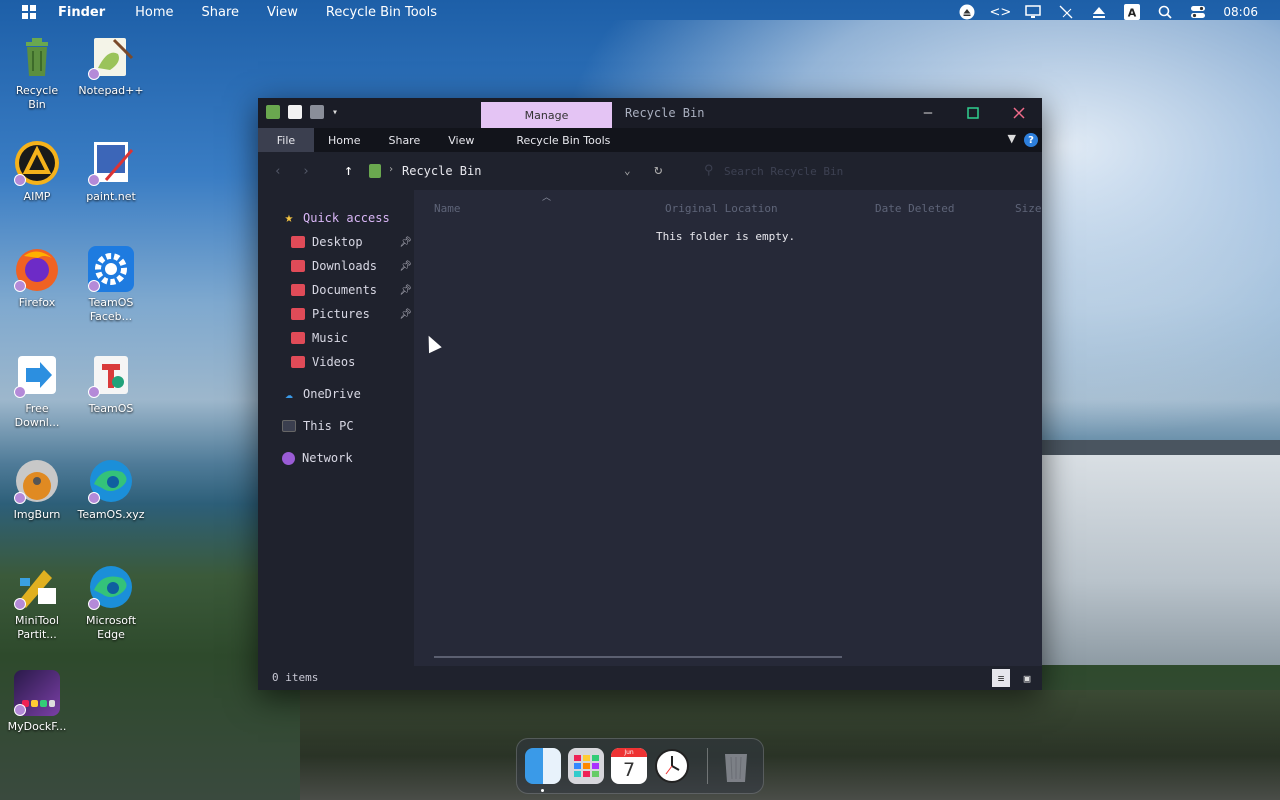 This screenshot has height=800, width=1280. What do you see at coordinates (1001, 12) in the screenshot?
I see `code-icon: <>` at bounding box center [1001, 12].